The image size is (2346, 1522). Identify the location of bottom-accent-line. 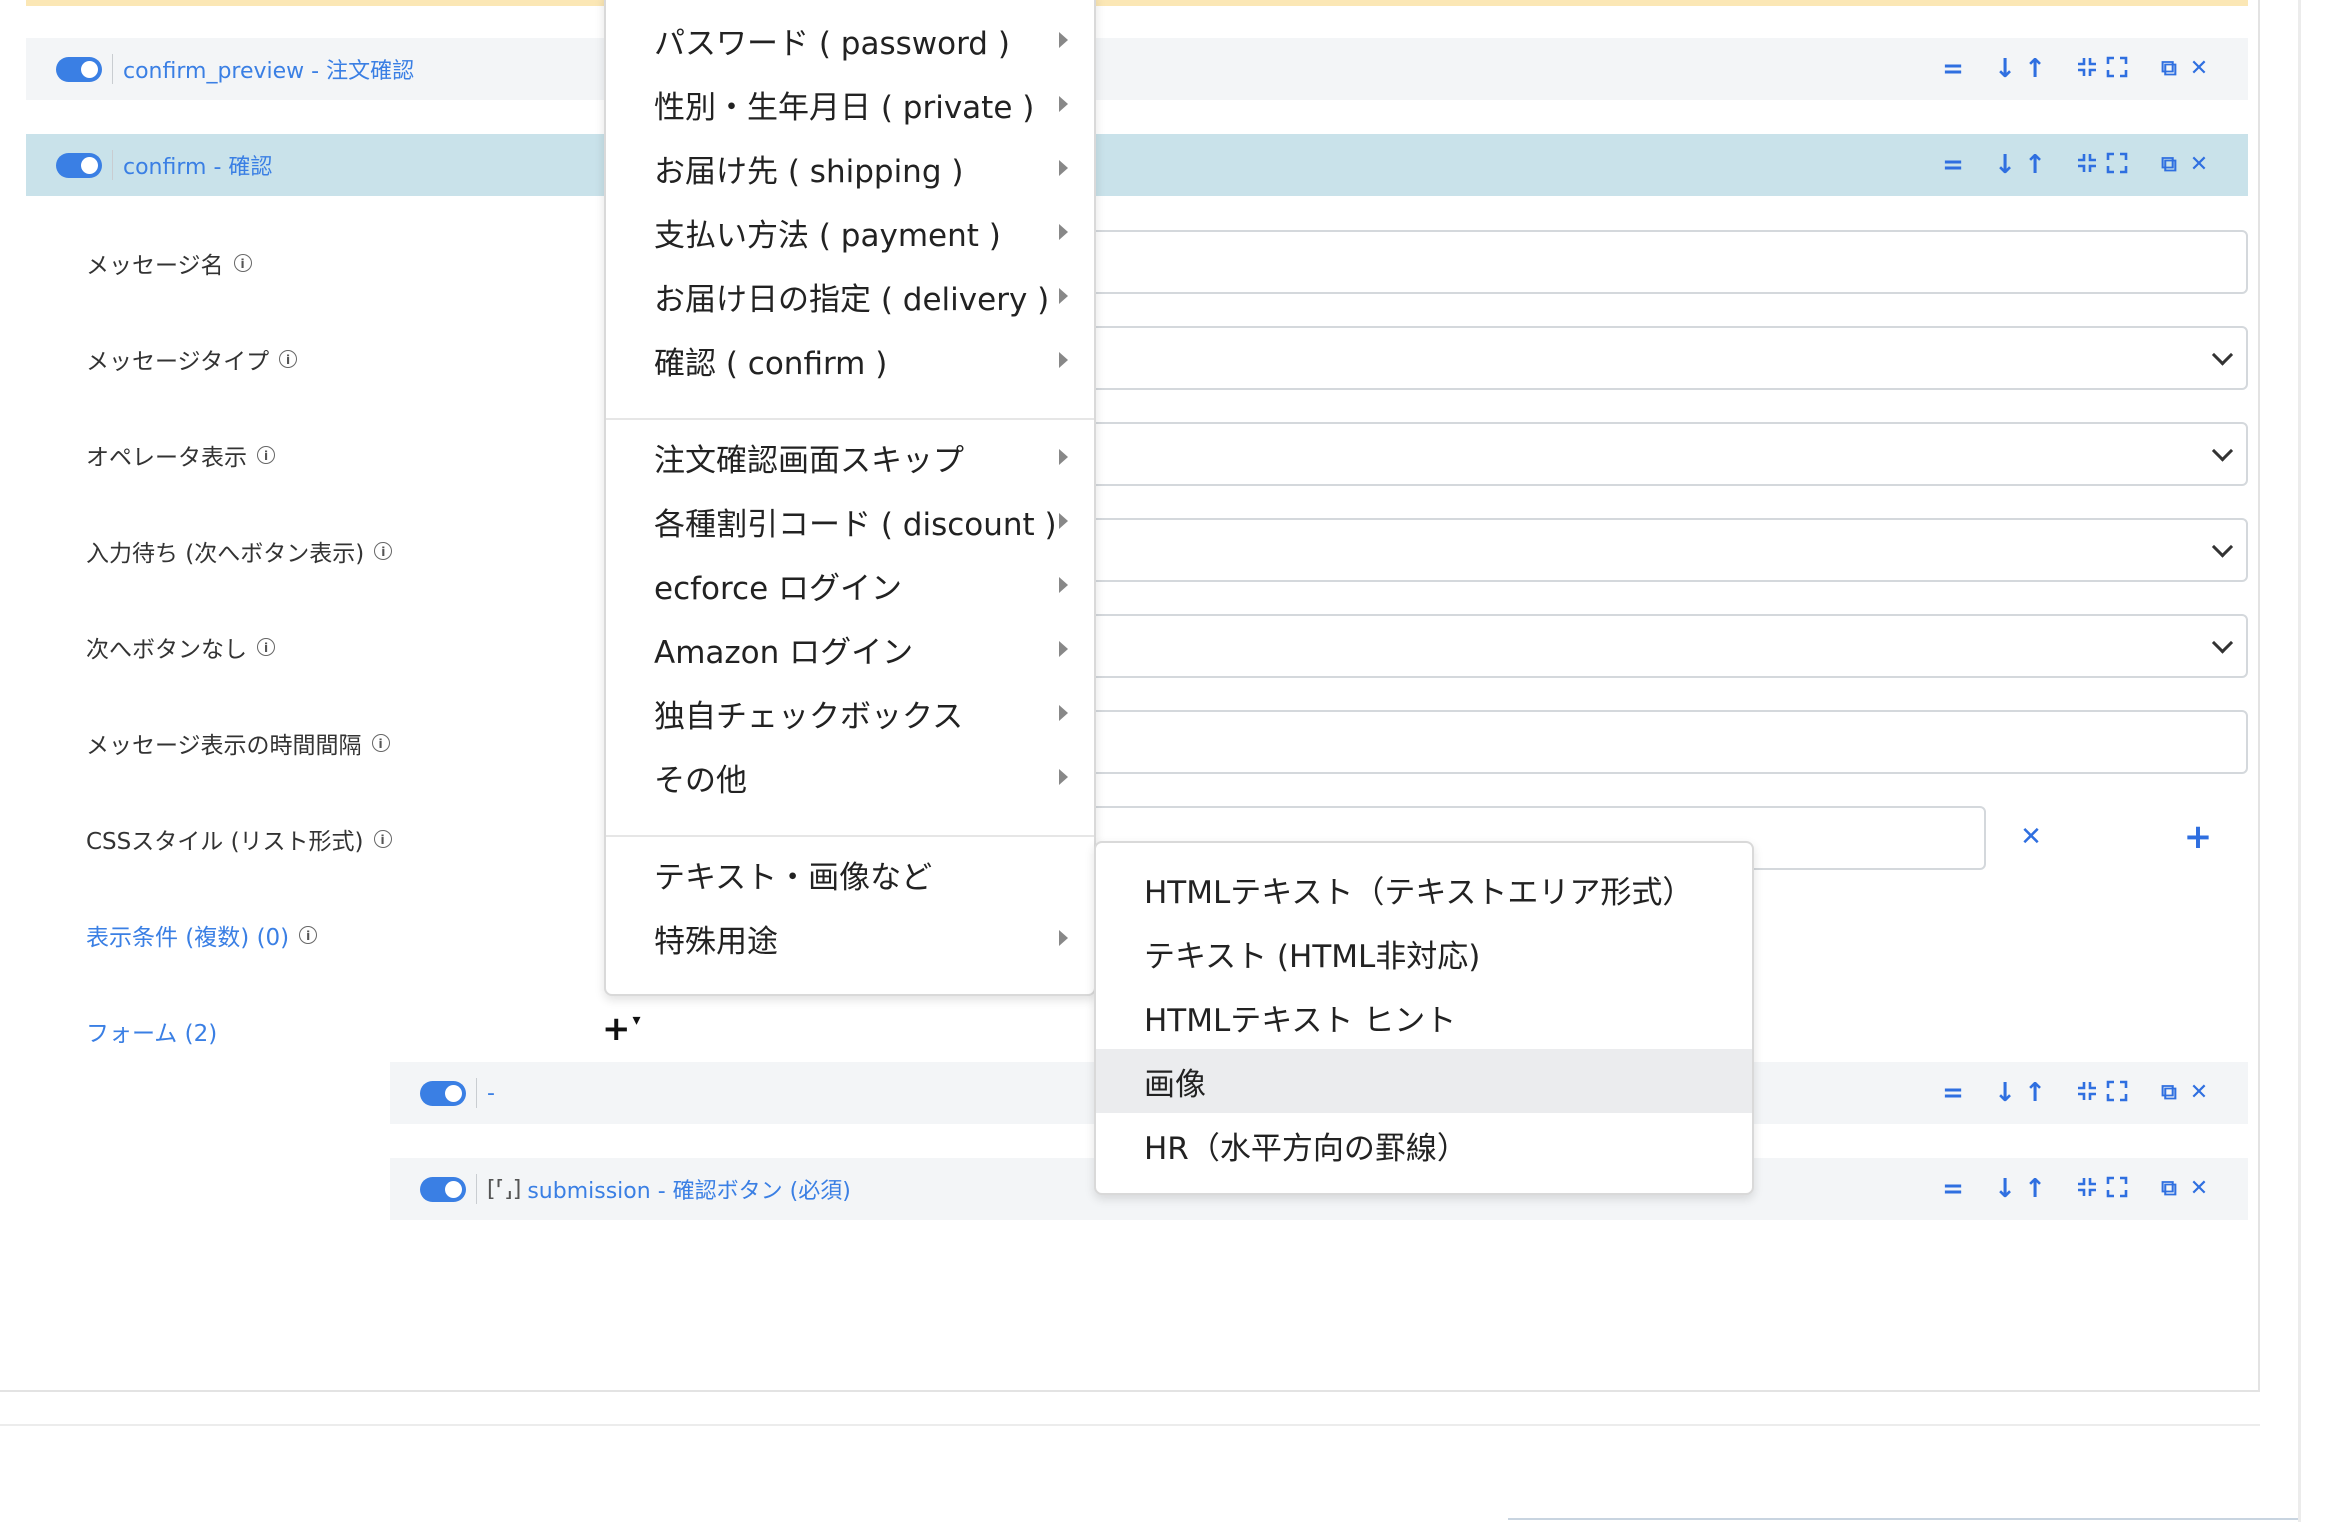
(1903, 1519).